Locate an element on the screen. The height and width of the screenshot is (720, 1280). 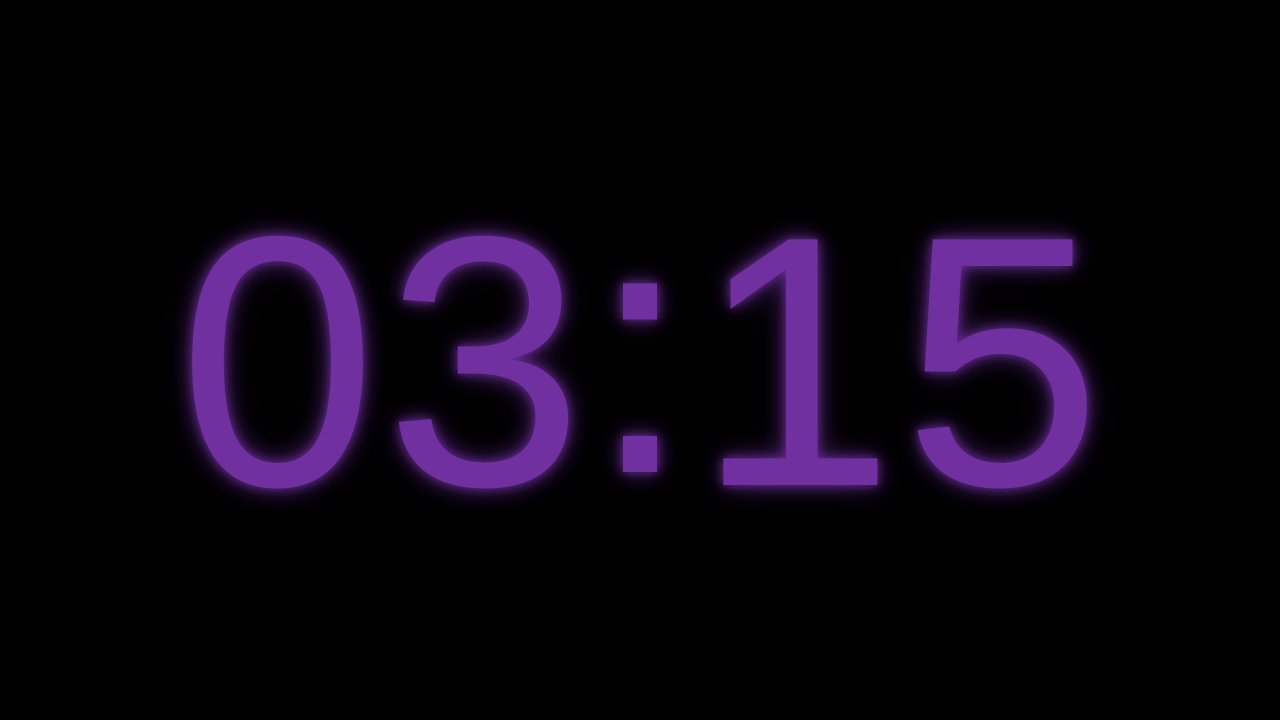
seconds-ones-digit: 5 is located at coordinates (1002, 361).